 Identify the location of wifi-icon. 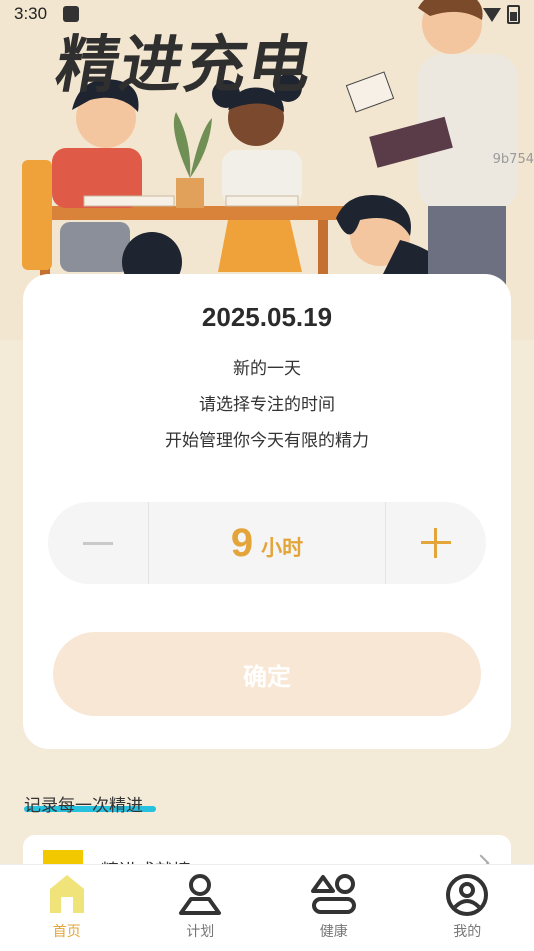
(492, 15).